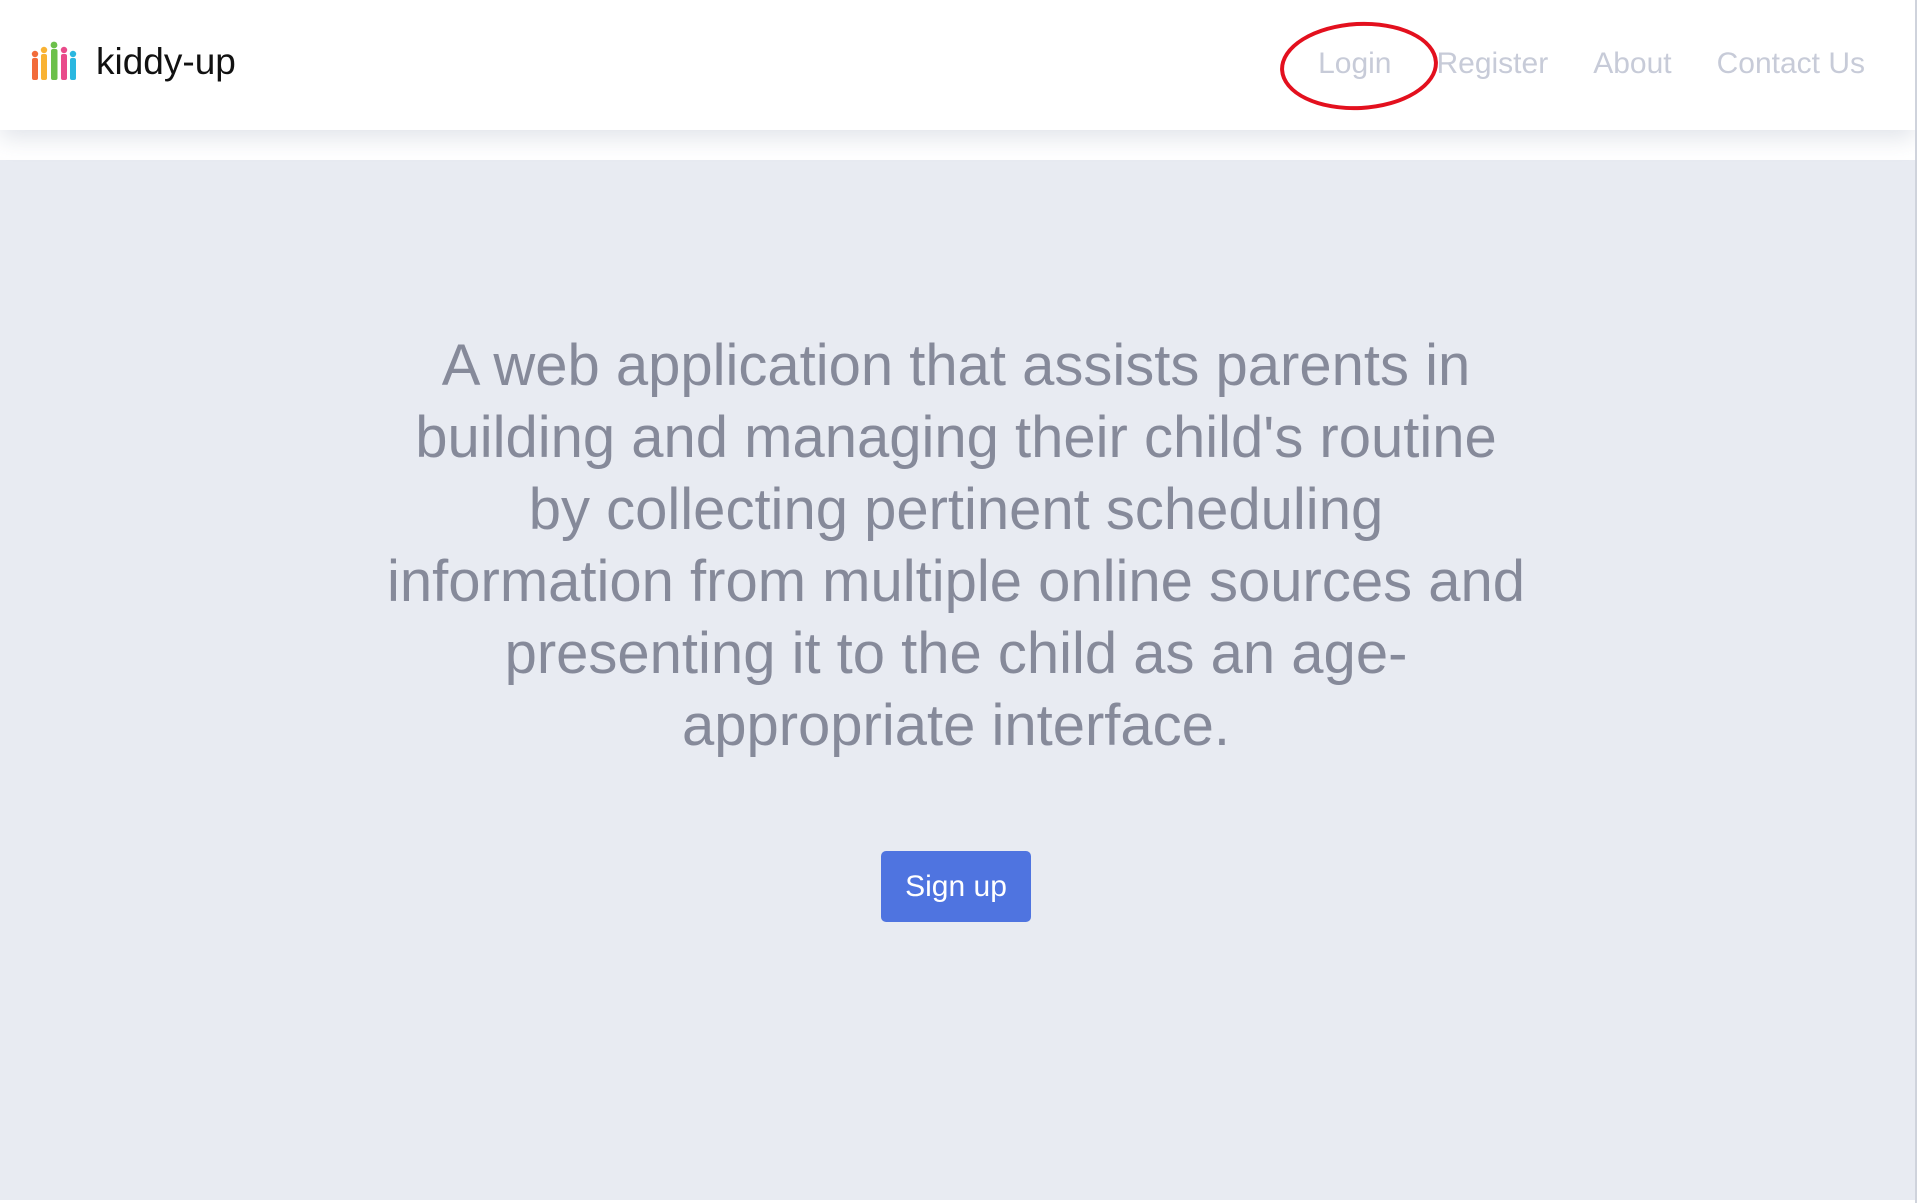 The image size is (1917, 1203). I want to click on nav-links: Login Register About Contact Us, so click(1571, 66).